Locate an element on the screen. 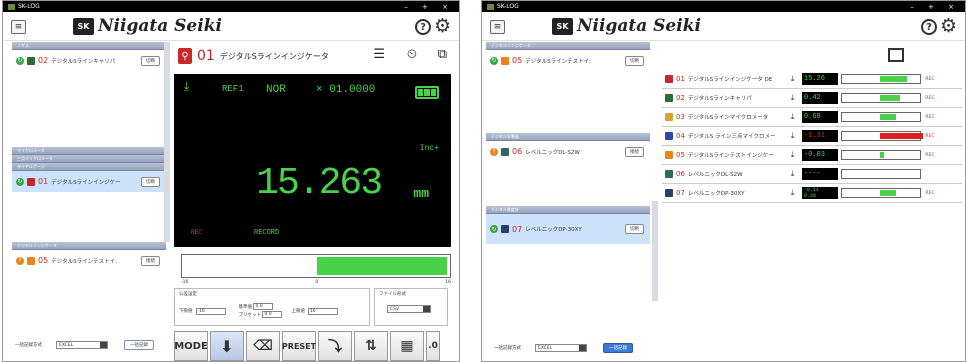 This screenshot has width=968, height=362. list-item-device-05: ? 05 デジタルSラインテストイ: 接続 is located at coordinates (89, 260).